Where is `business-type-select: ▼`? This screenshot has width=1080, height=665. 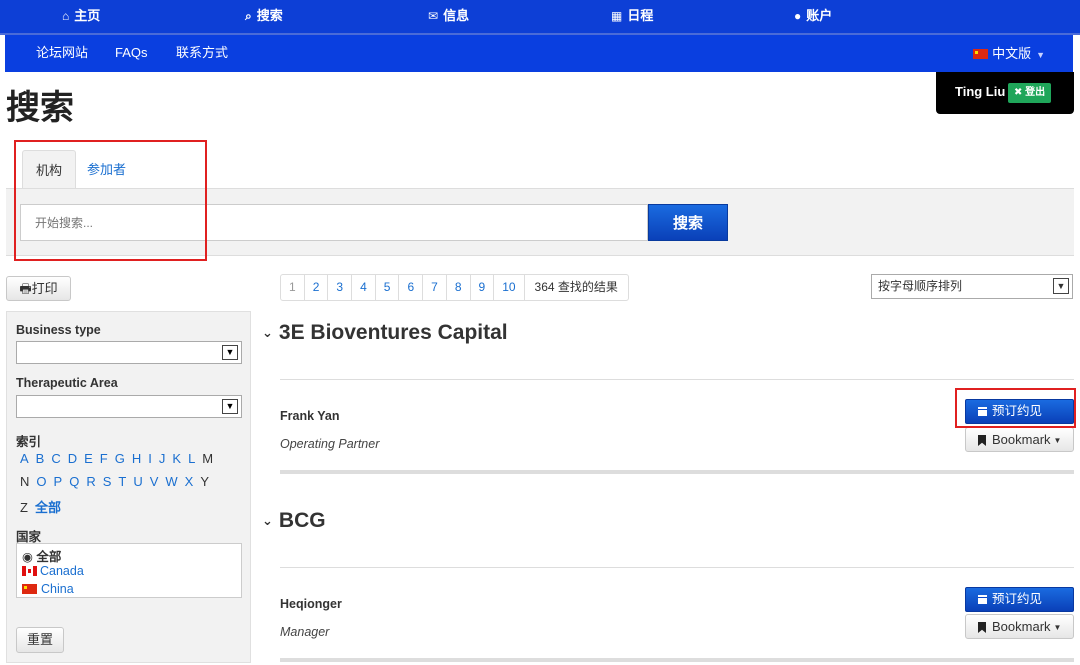 business-type-select: ▼ is located at coordinates (129, 352).